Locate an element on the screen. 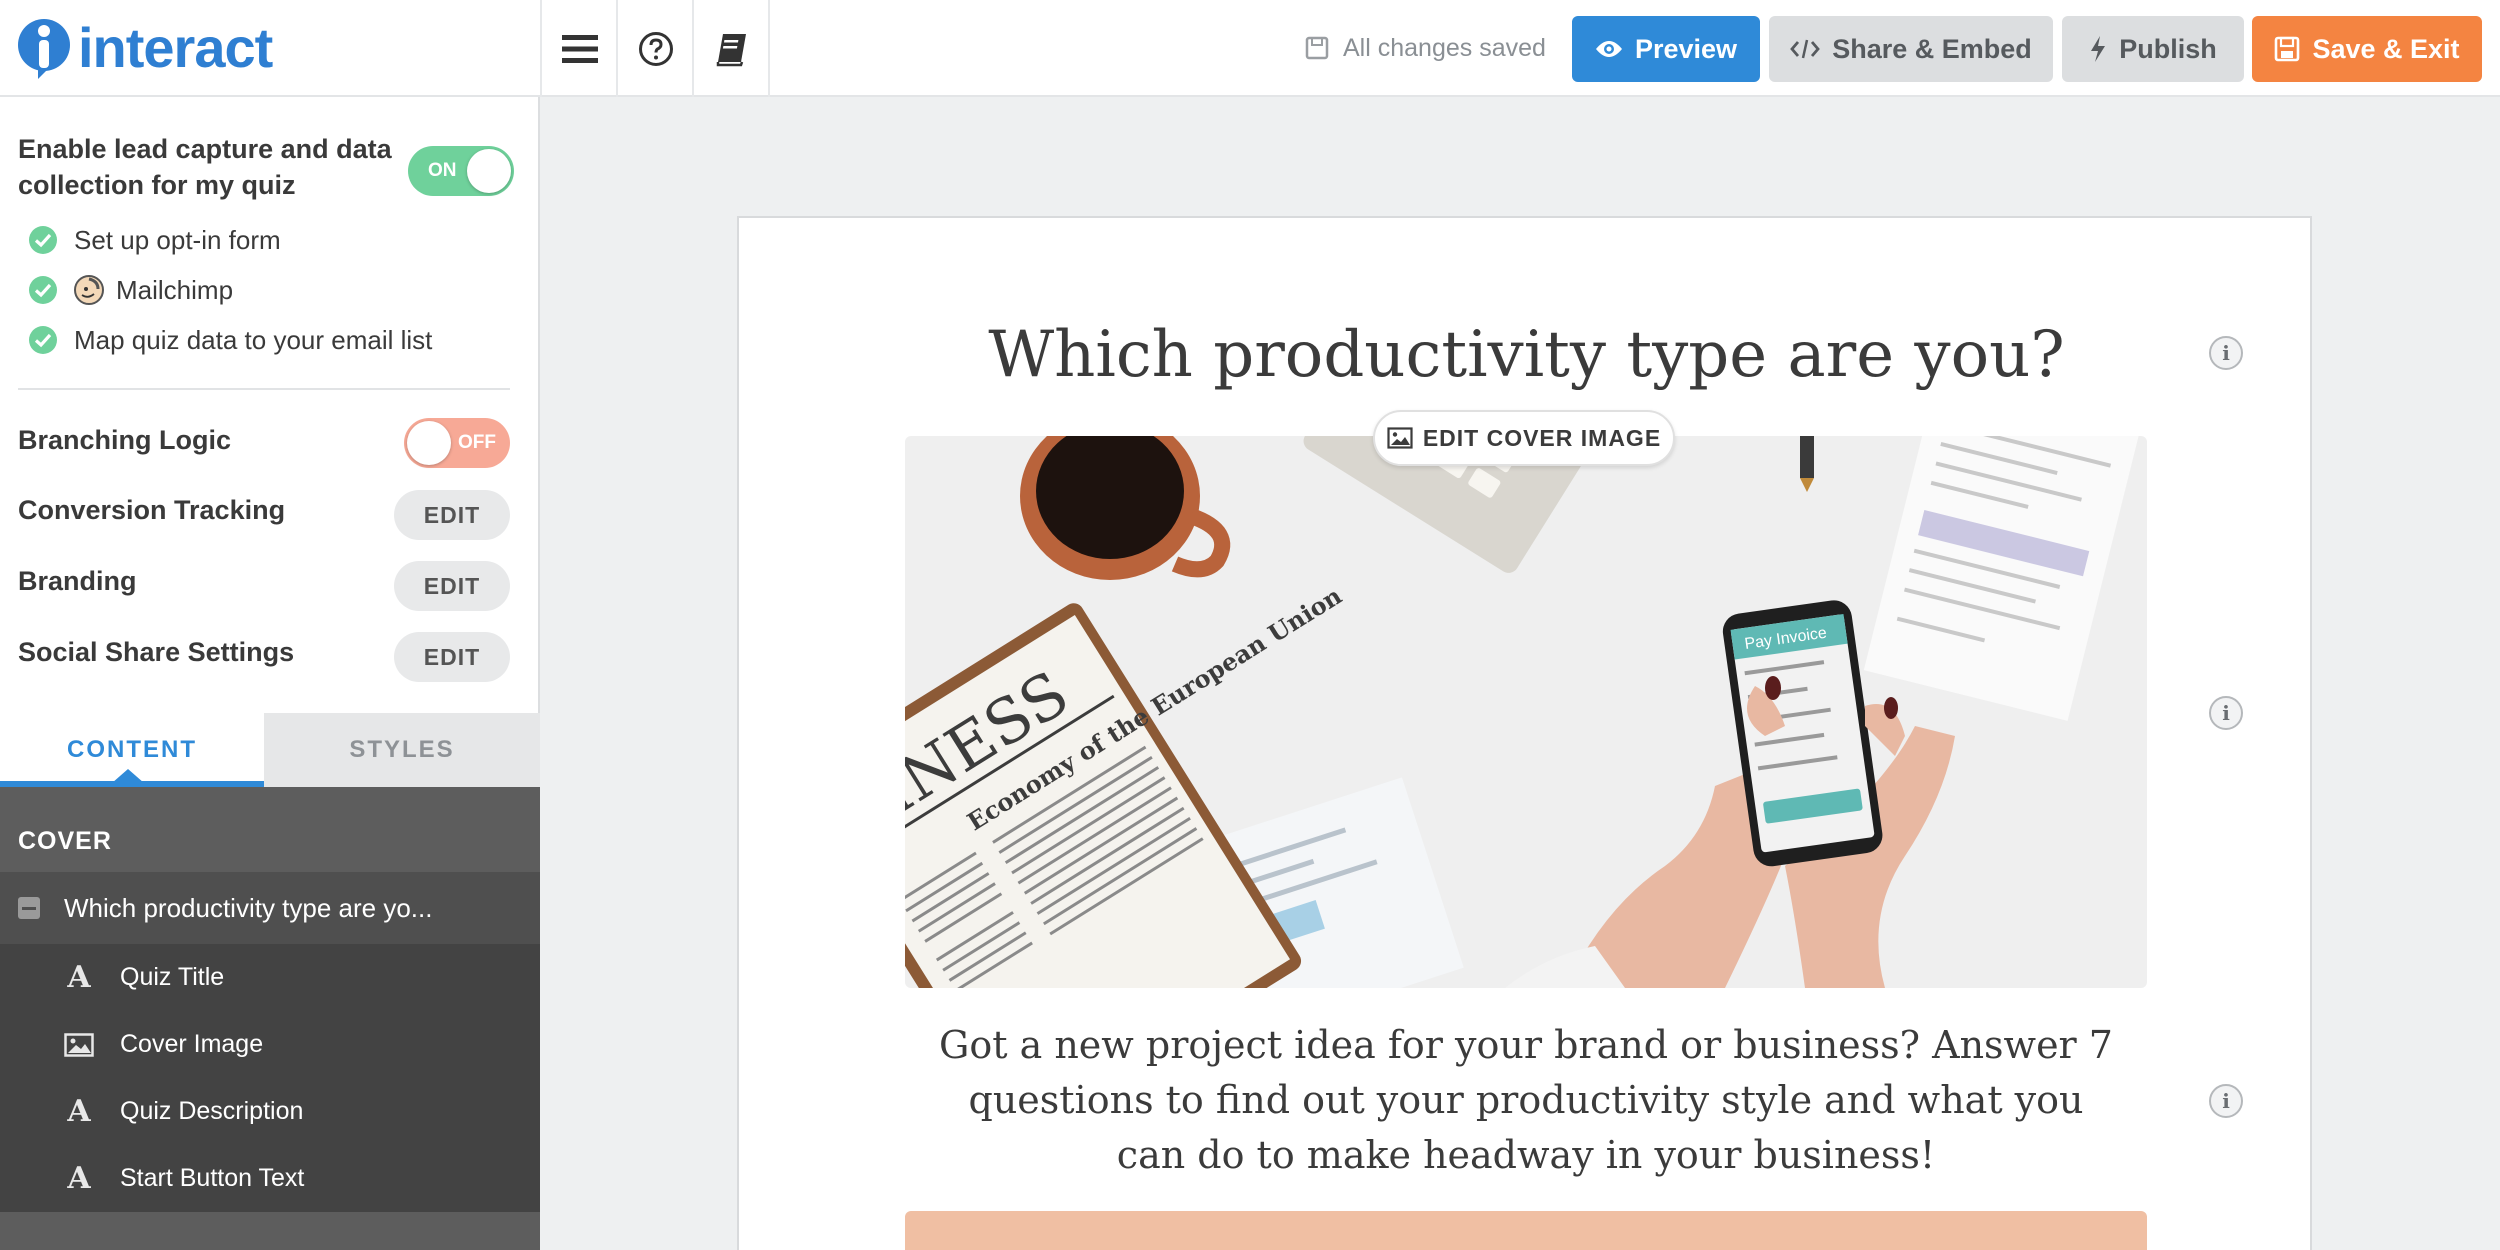 The image size is (2500, 1250). step-optin-form: Set up opt-in form is located at coordinates (154, 240).